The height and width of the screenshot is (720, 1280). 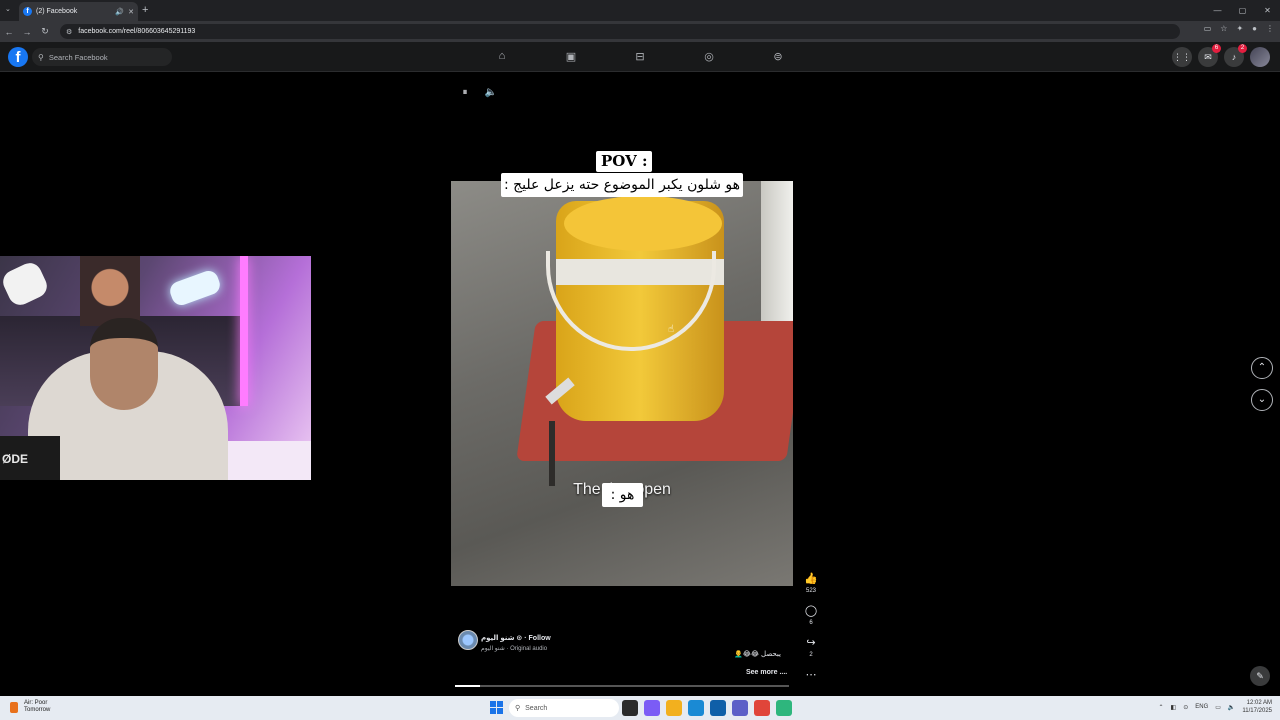 I want to click on teams-icon, so click(x=740, y=708).